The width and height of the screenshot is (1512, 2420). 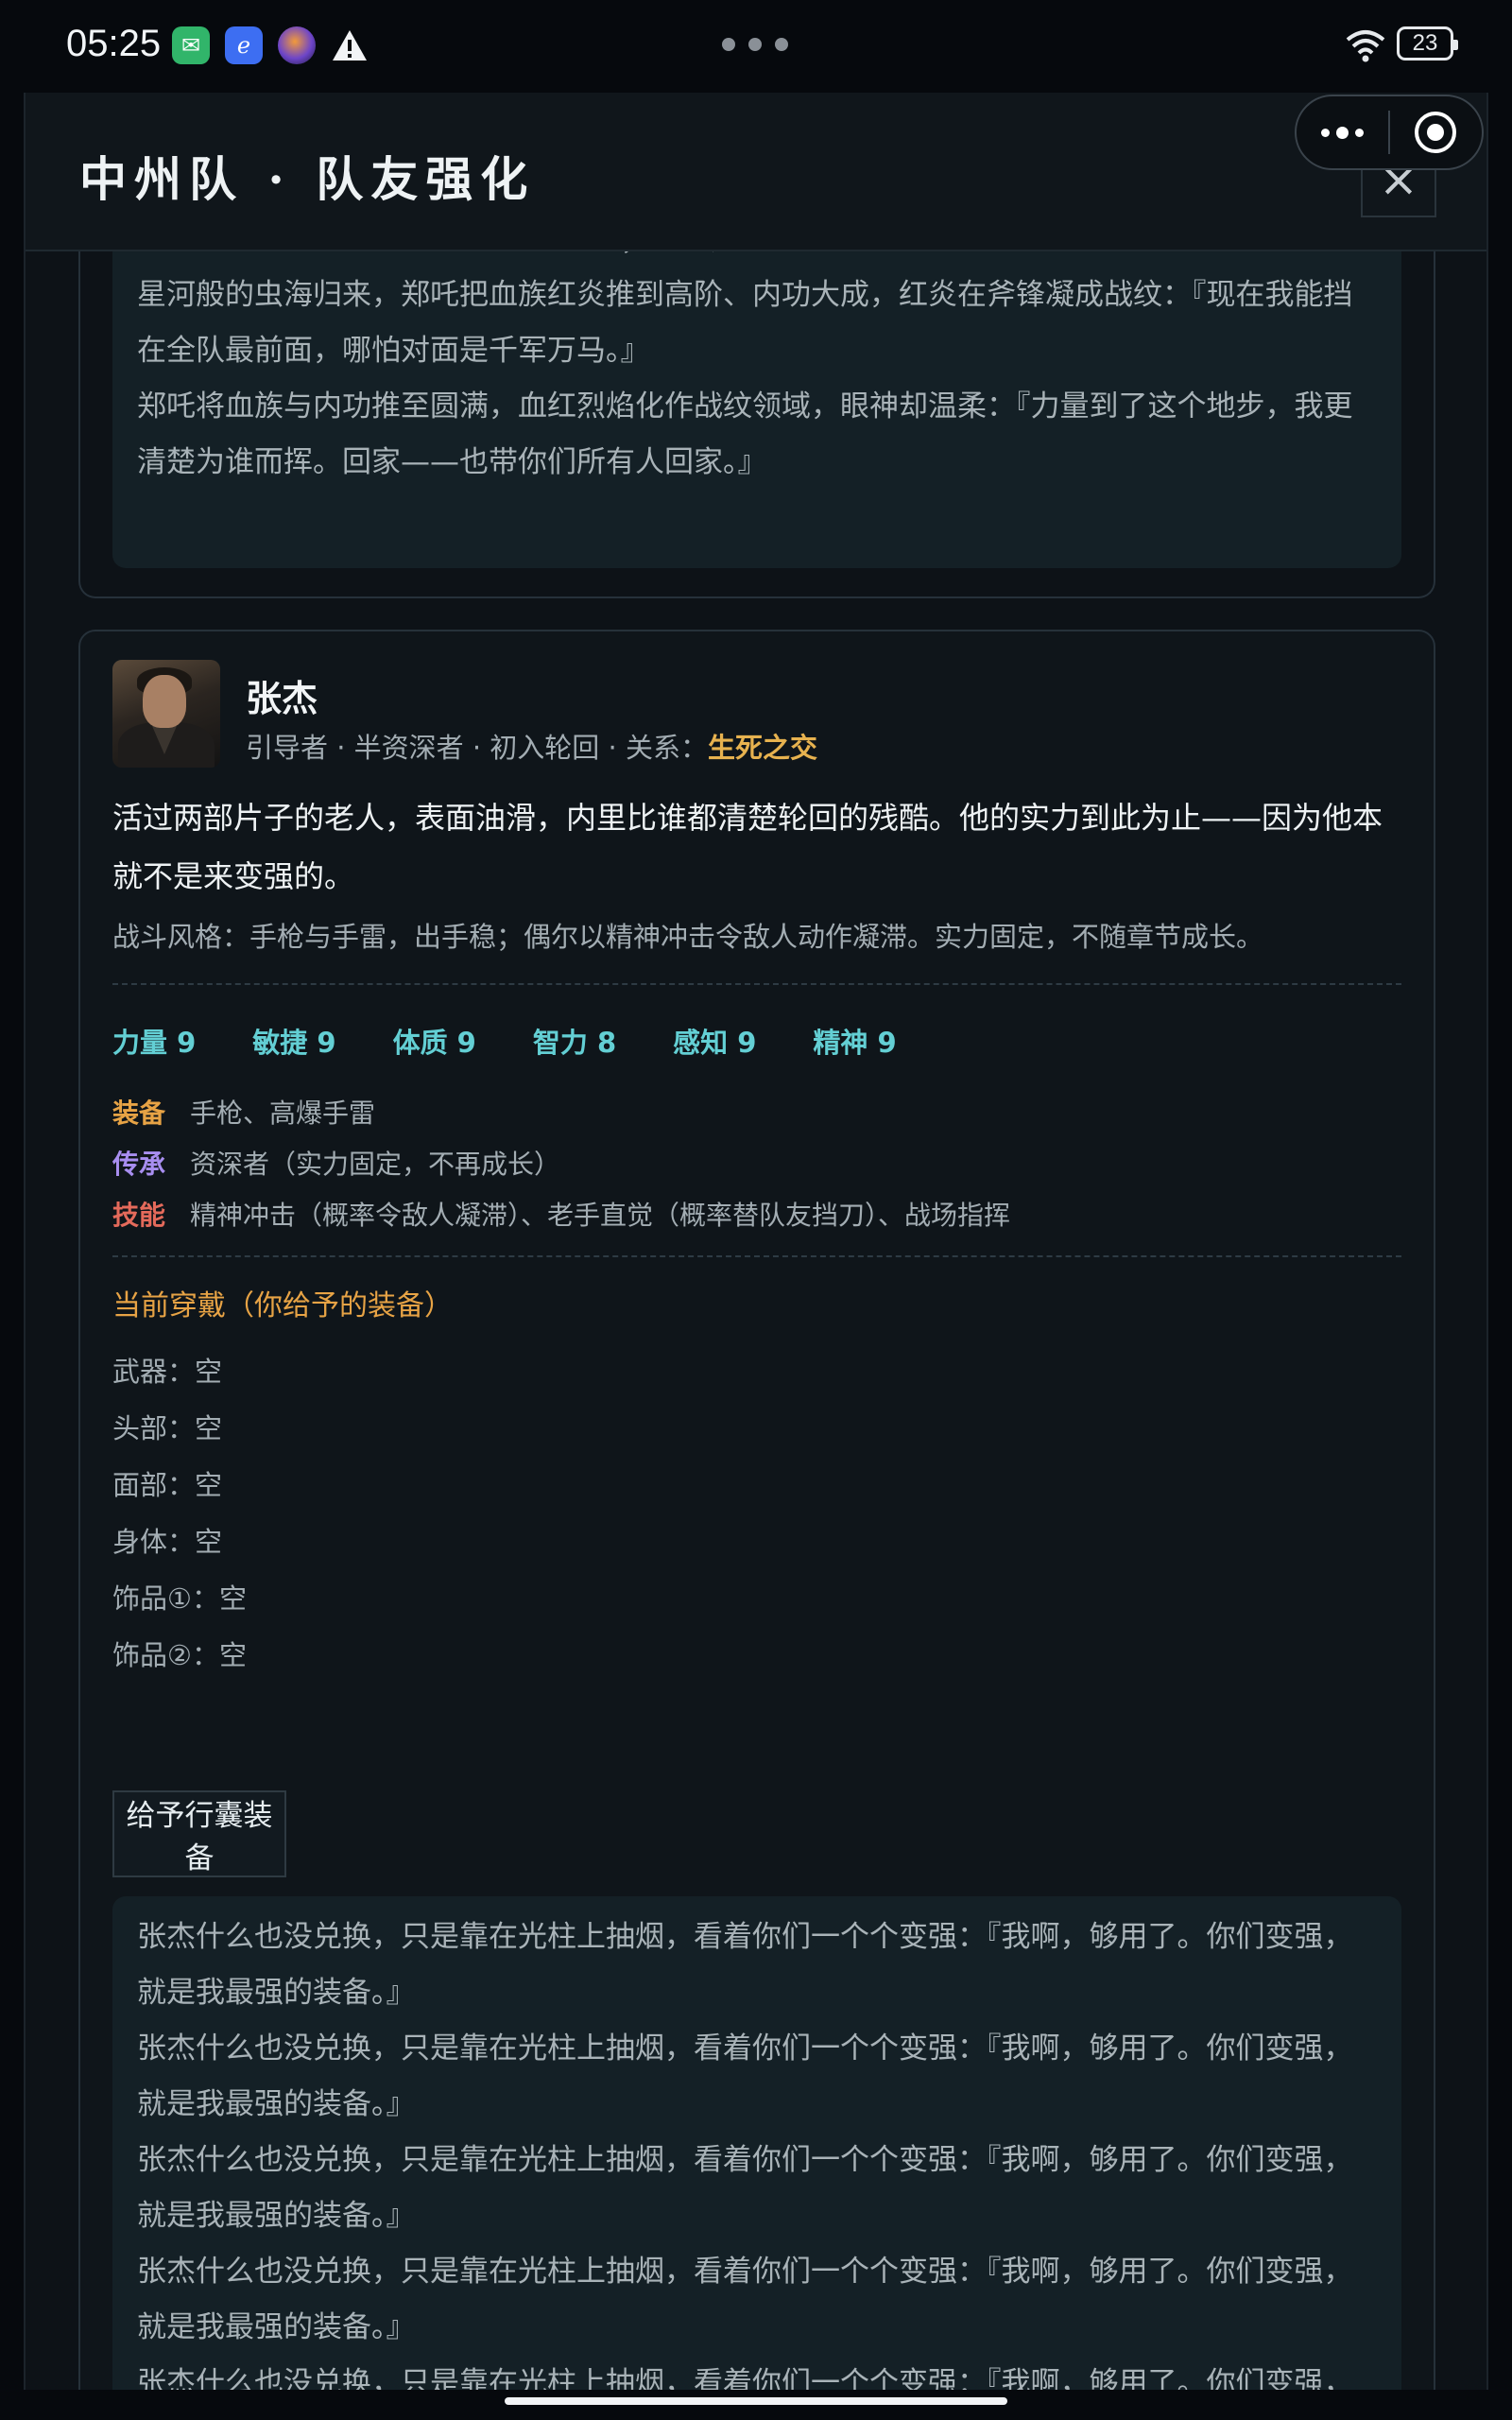 I want to click on stat-agility: 敏捷 9, so click(x=294, y=1043).